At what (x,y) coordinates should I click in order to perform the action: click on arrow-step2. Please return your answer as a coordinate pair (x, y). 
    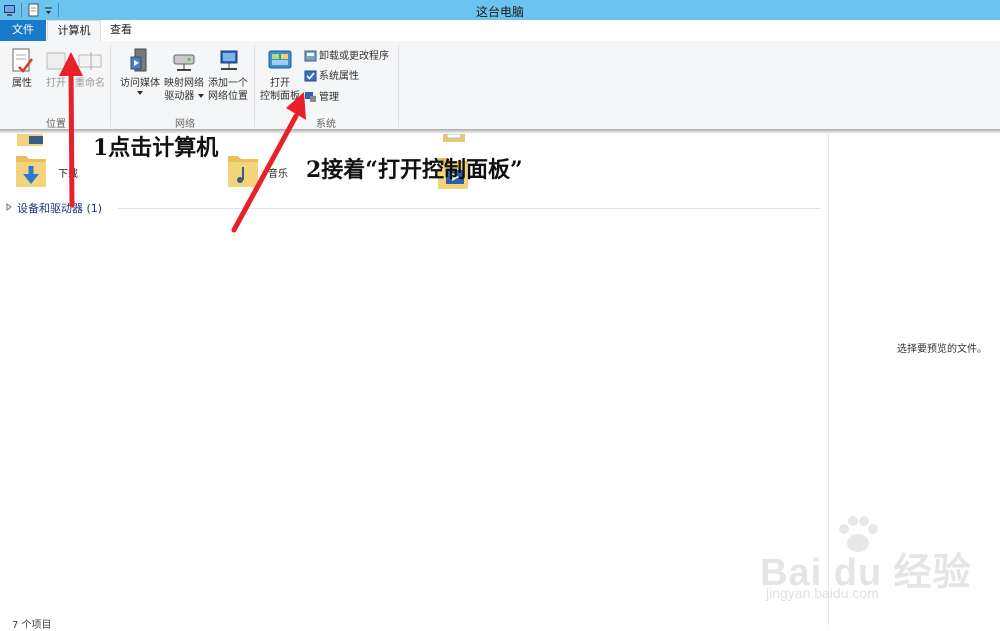
    Looking at the image, I should click on (268, 162).